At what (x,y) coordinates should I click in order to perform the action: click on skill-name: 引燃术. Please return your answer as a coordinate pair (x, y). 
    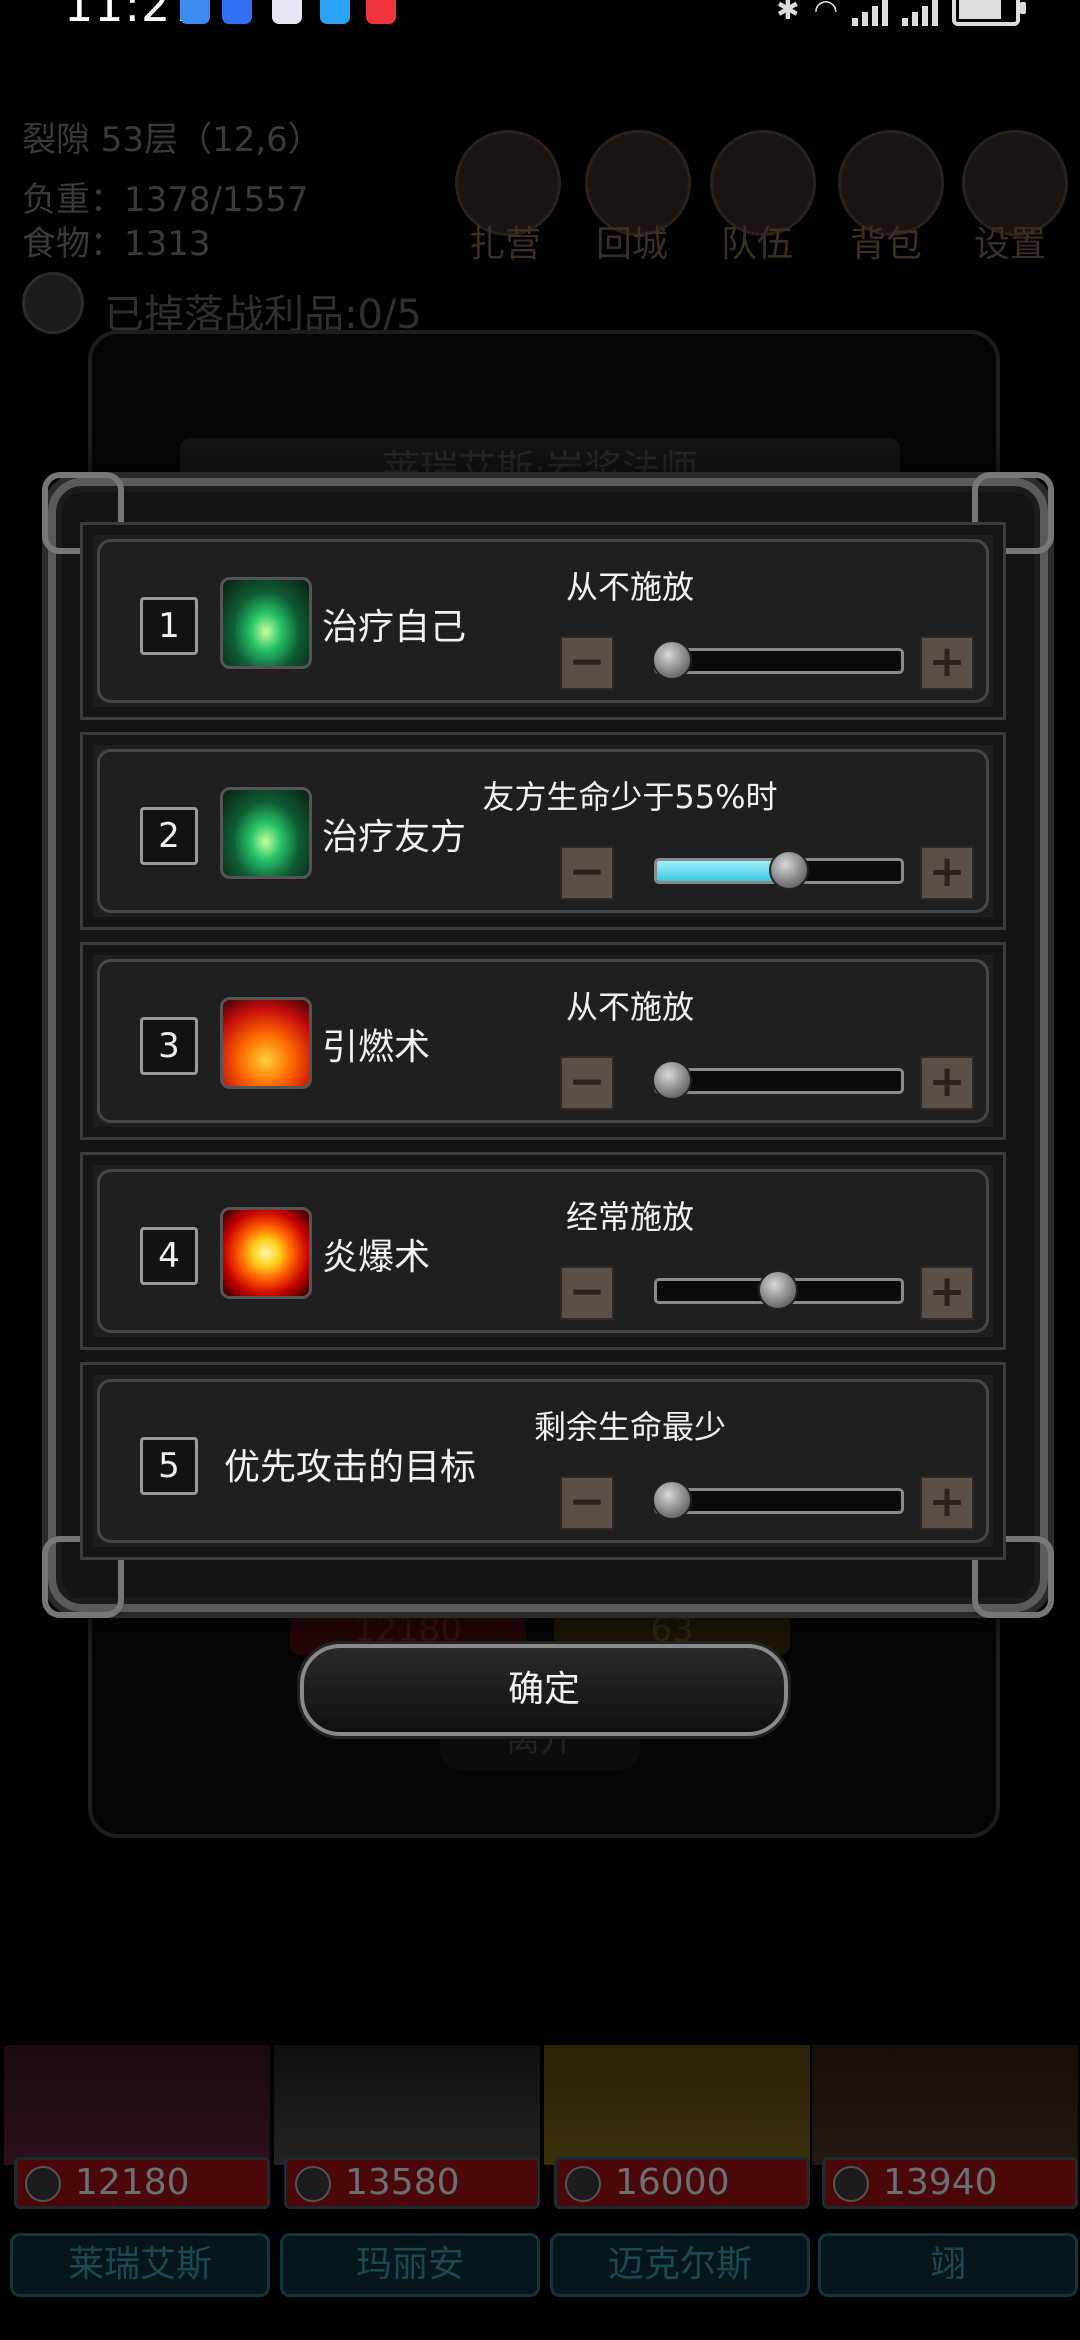
    Looking at the image, I should click on (376, 1047).